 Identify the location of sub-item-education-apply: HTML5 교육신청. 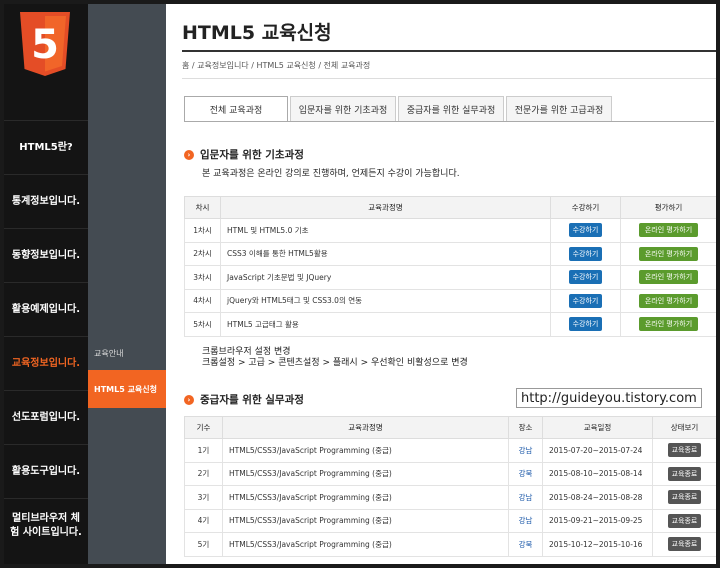
(127, 389).